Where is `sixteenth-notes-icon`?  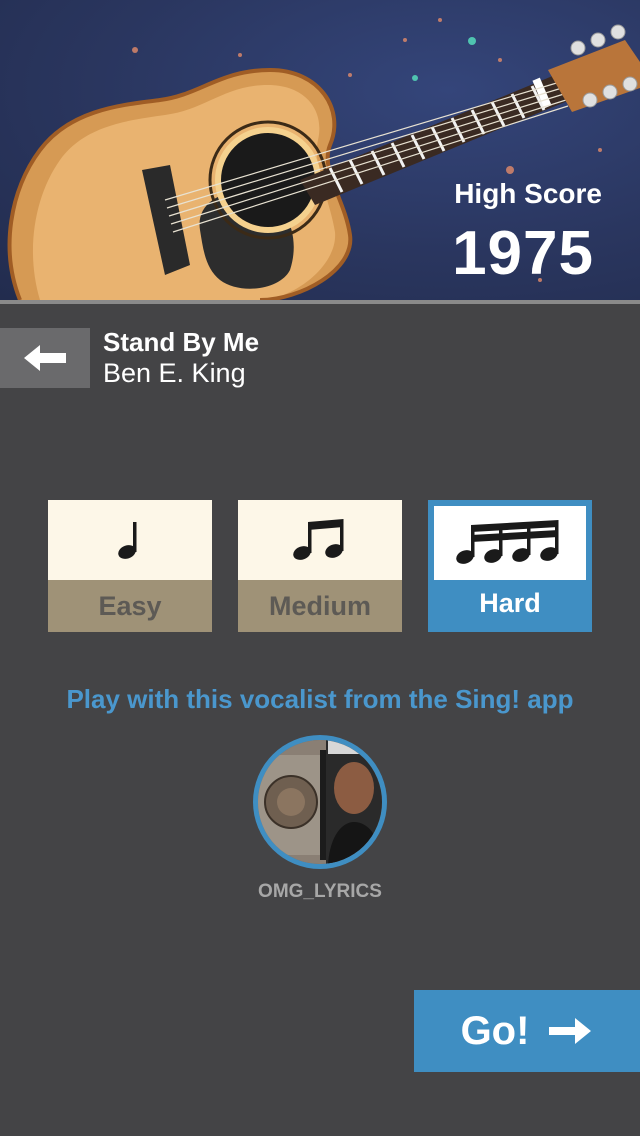 sixteenth-notes-icon is located at coordinates (507, 542).